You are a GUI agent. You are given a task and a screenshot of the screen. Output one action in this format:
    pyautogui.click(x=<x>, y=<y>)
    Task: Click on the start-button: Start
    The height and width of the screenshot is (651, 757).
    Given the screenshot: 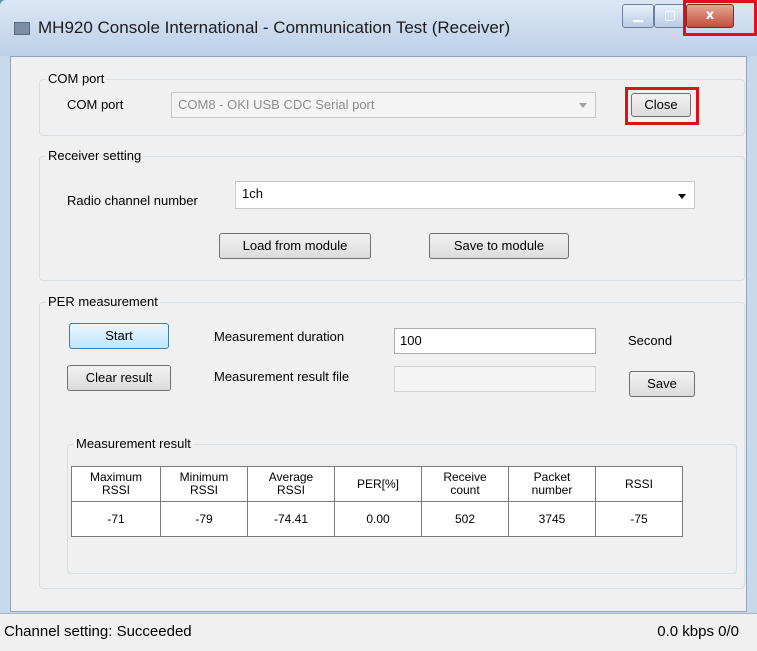 What is the action you would take?
    pyautogui.click(x=119, y=336)
    